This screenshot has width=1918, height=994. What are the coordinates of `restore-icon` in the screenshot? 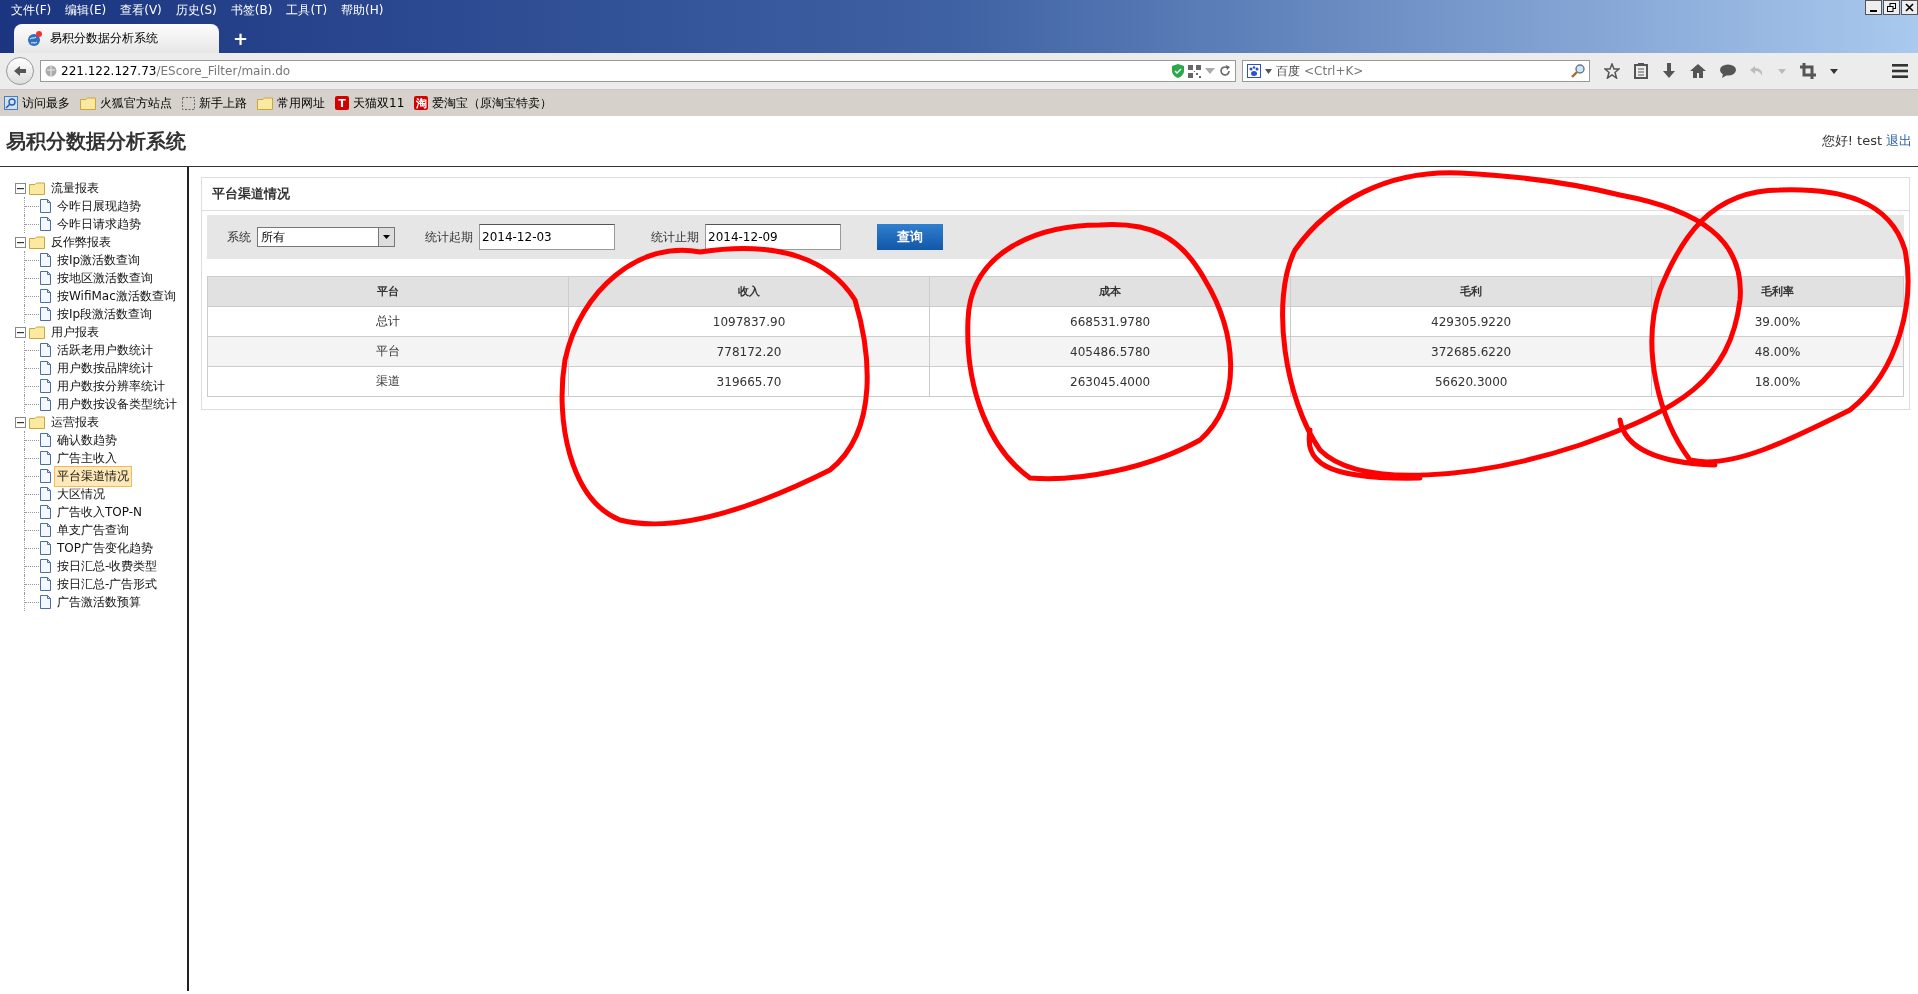 It's located at (1891, 7).